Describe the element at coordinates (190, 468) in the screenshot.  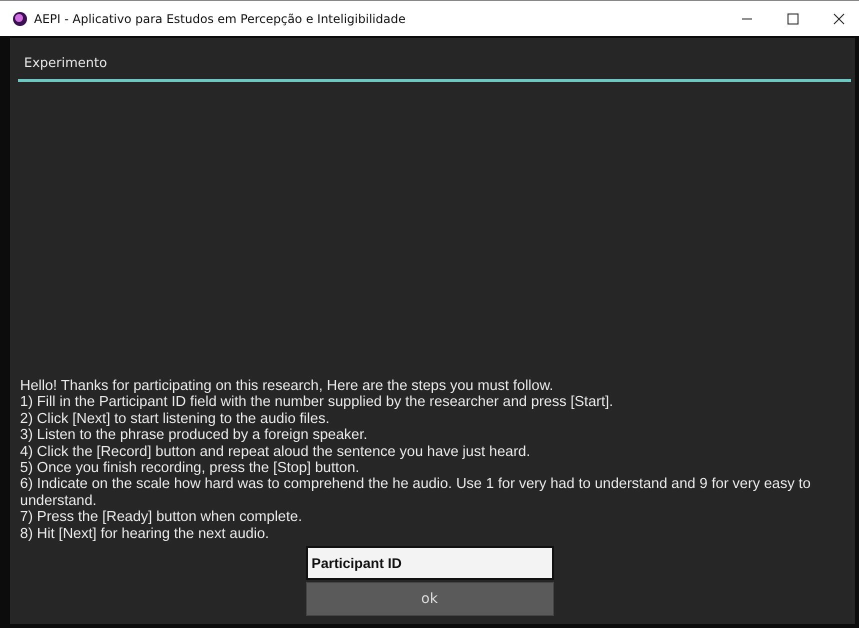
I see `instruction-line: 5) Once you finish recording, press the [Stop] button.` at that location.